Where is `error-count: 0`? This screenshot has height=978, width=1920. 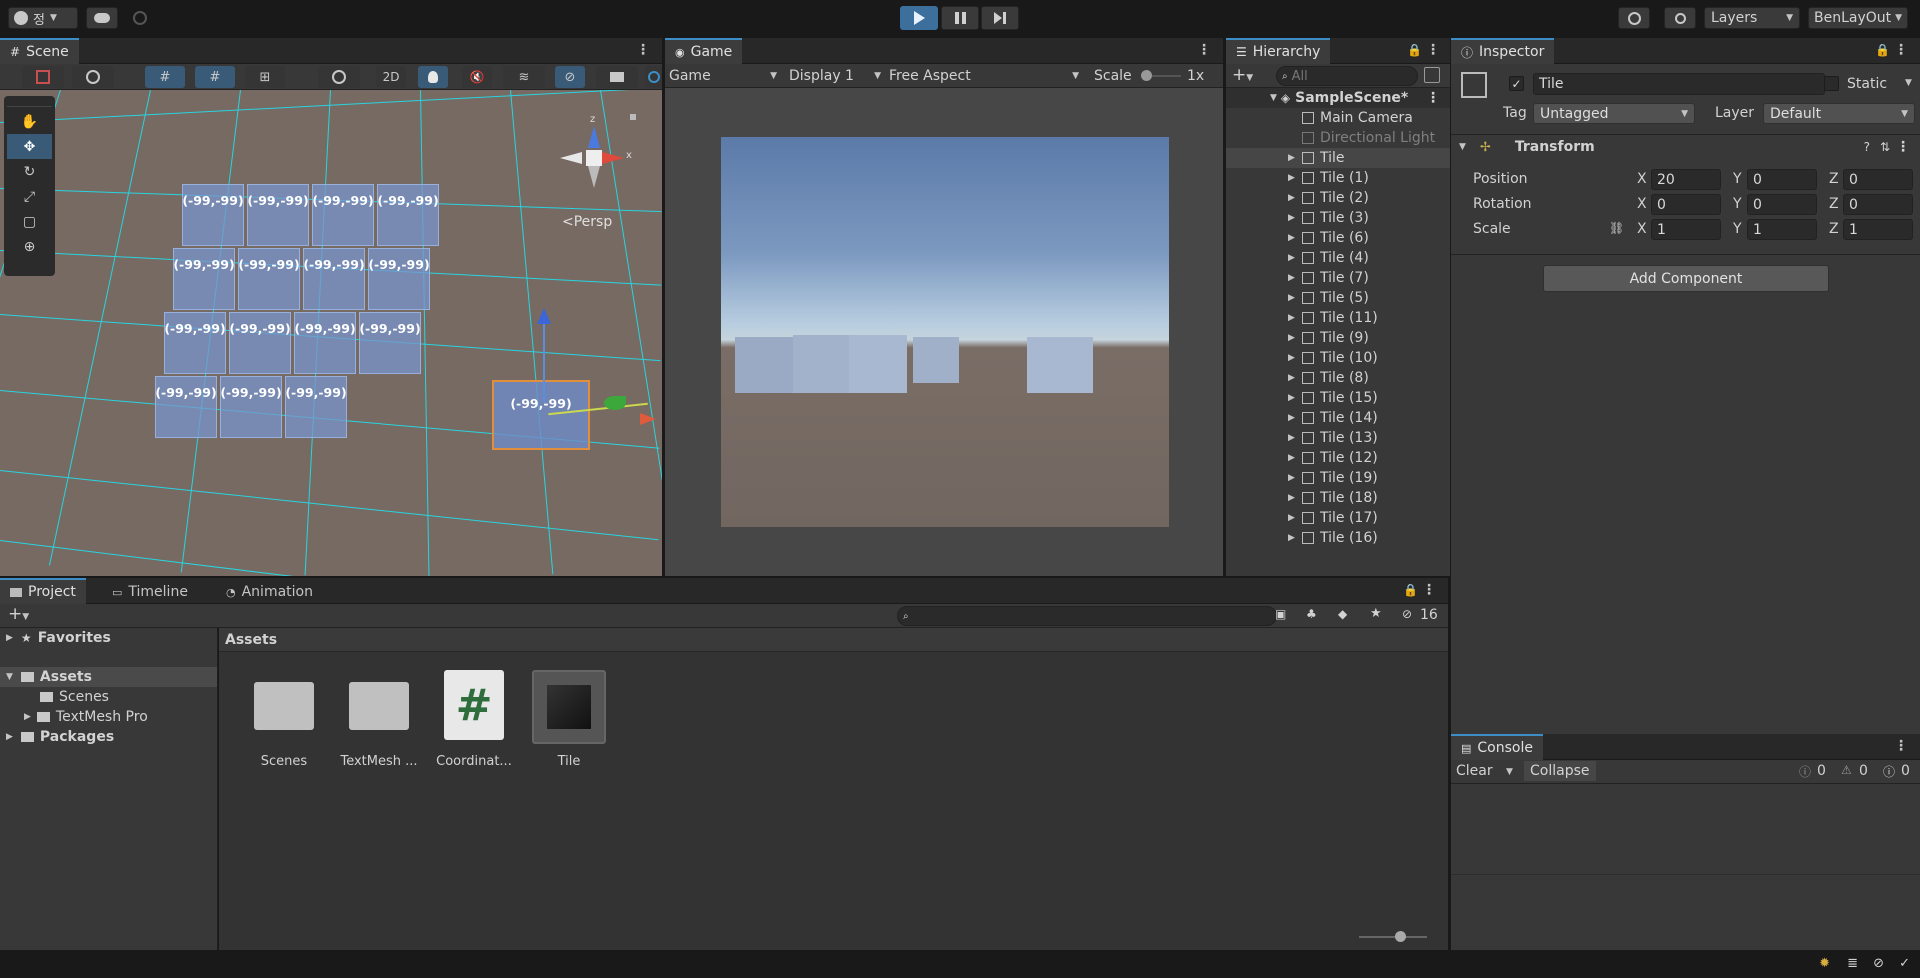
error-count: 0 is located at coordinates (1905, 771).